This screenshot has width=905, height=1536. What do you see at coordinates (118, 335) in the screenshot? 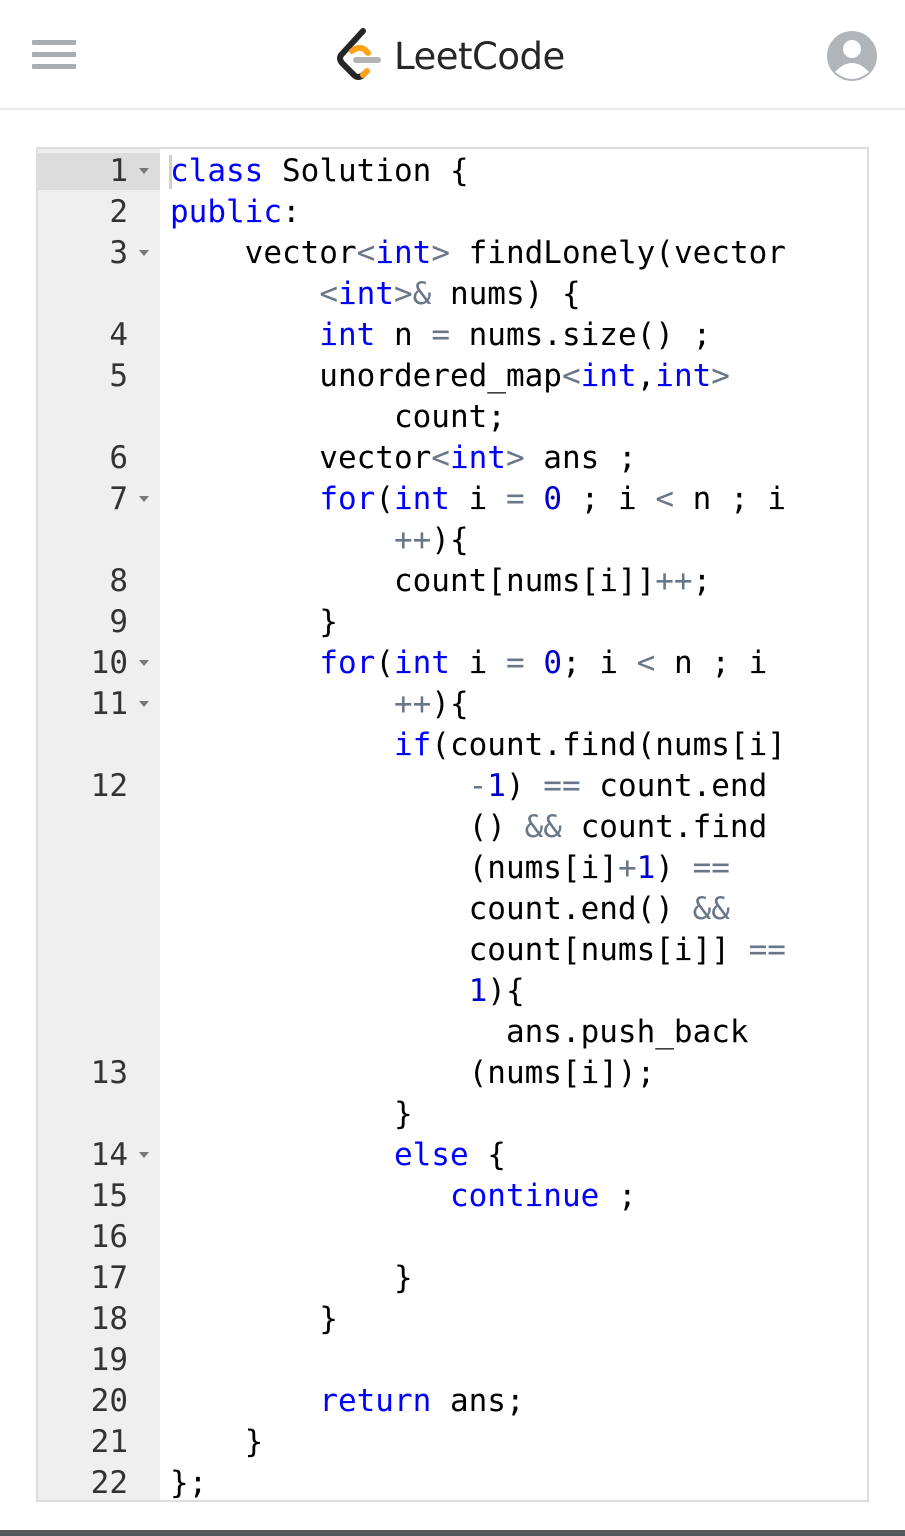
I see `line-number: 4` at bounding box center [118, 335].